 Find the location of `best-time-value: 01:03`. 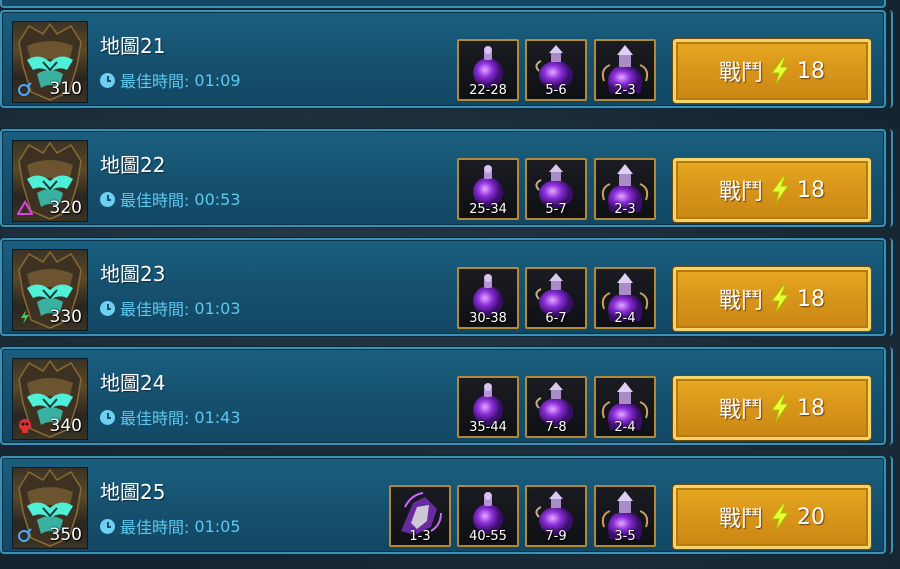

best-time-value: 01:03 is located at coordinates (217, 308).